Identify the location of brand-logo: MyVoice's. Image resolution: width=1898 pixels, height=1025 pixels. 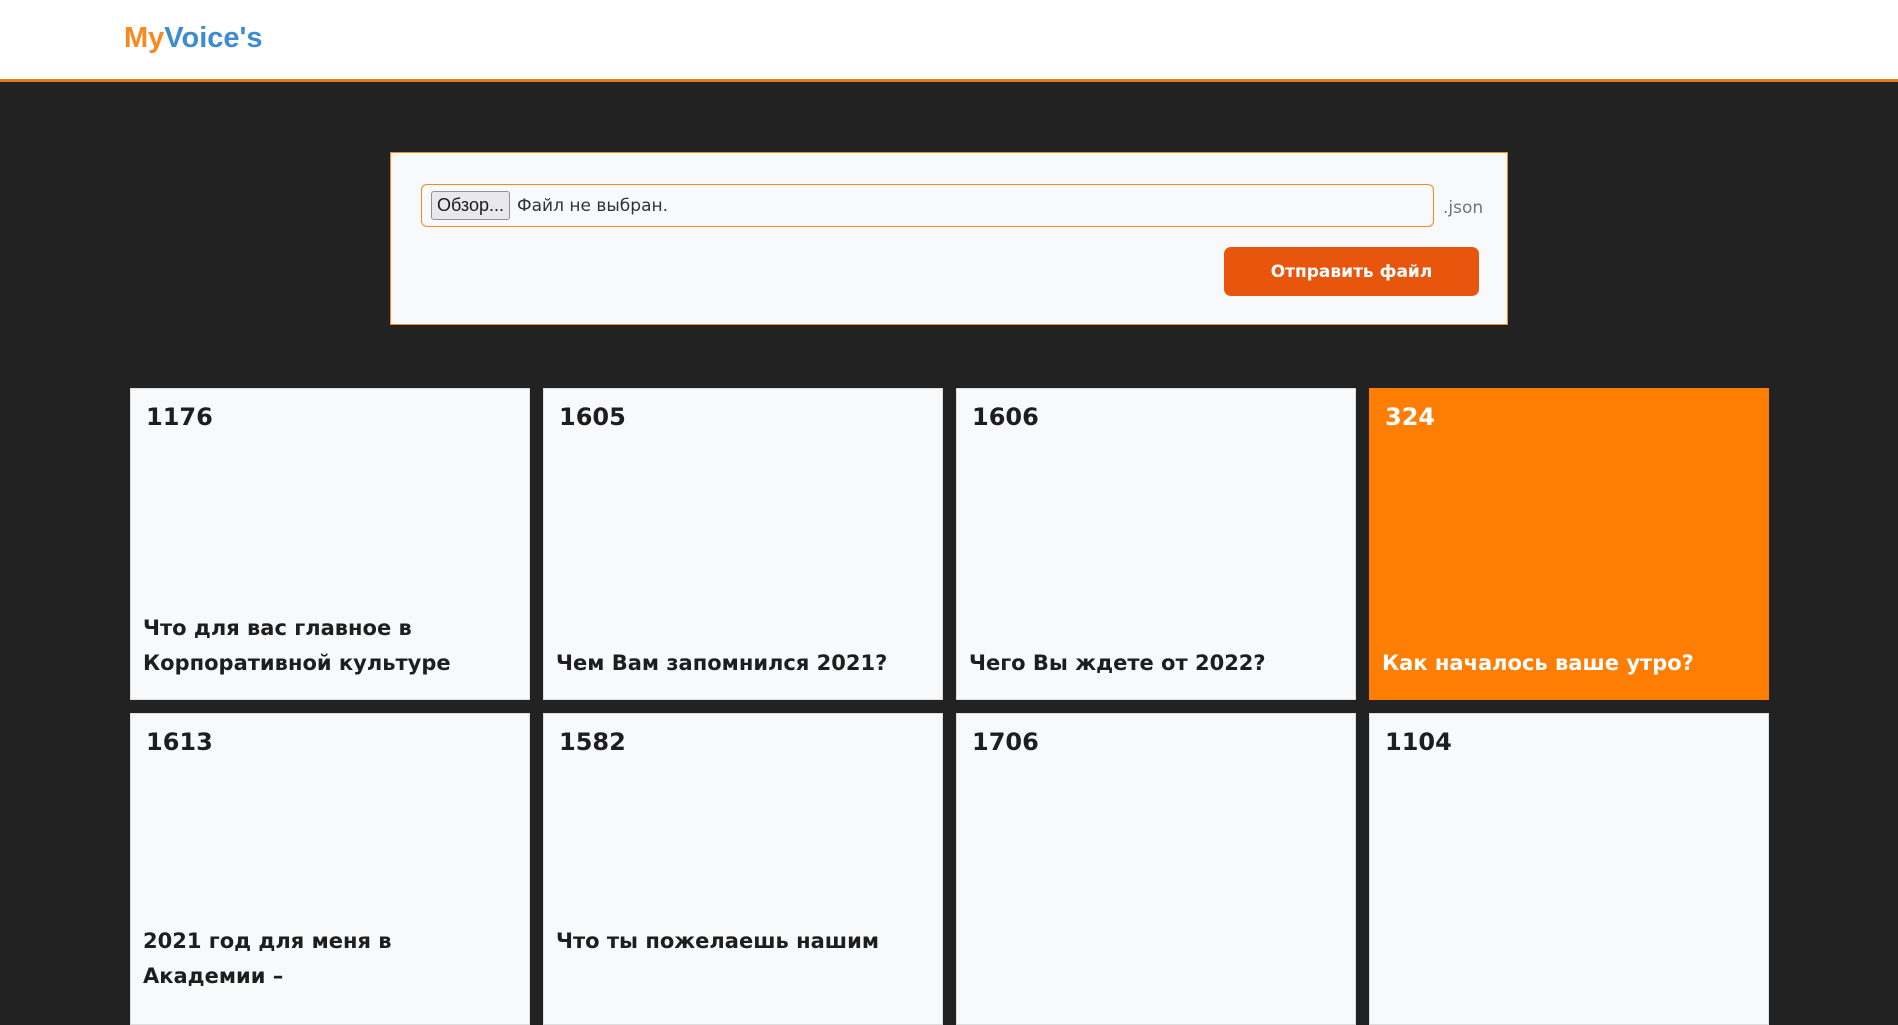
(193, 38).